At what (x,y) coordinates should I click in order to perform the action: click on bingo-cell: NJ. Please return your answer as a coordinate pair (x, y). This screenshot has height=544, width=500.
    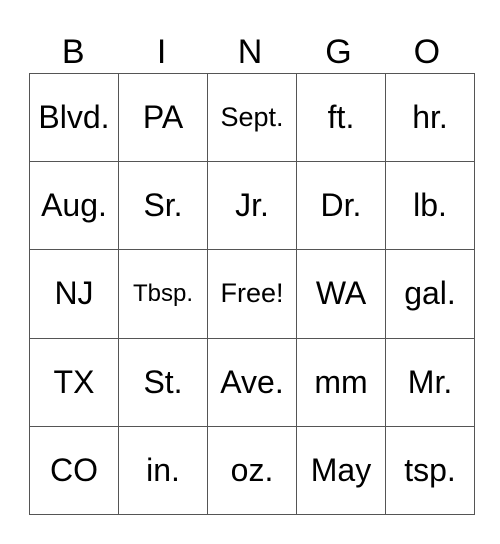
    Looking at the image, I should click on (74, 294).